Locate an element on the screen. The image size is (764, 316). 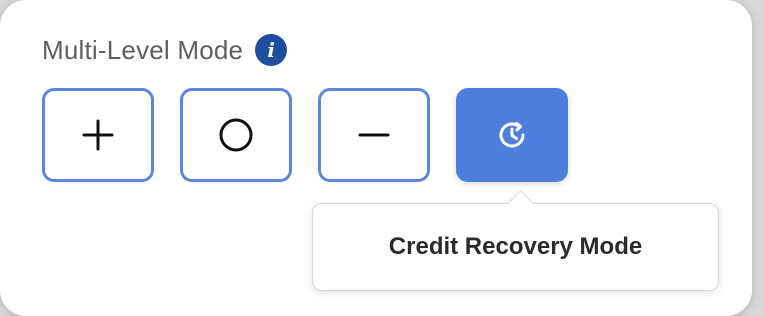
panel-header: Multi-Level Mode i is located at coordinates (165, 50).